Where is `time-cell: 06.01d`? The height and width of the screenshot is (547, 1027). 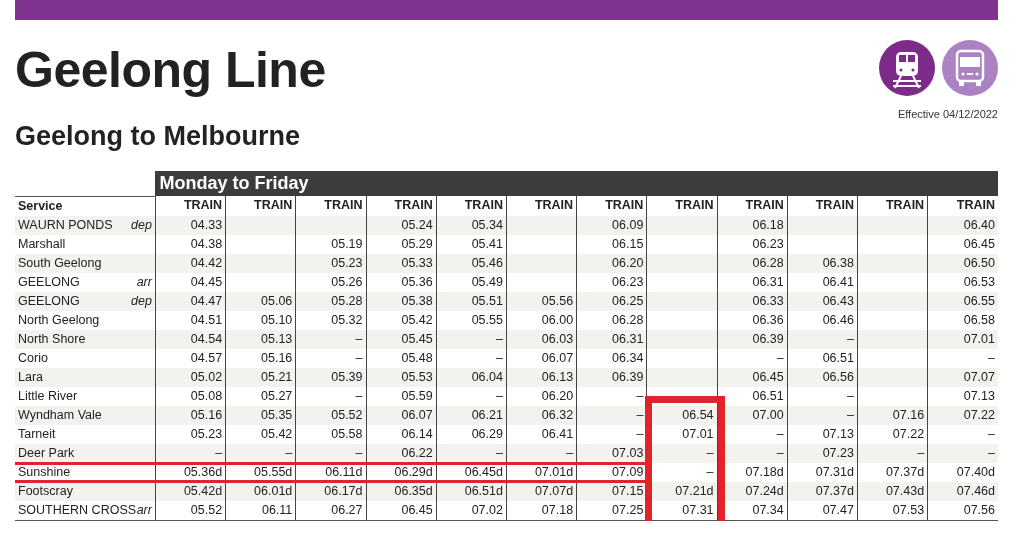 time-cell: 06.01d is located at coordinates (273, 490).